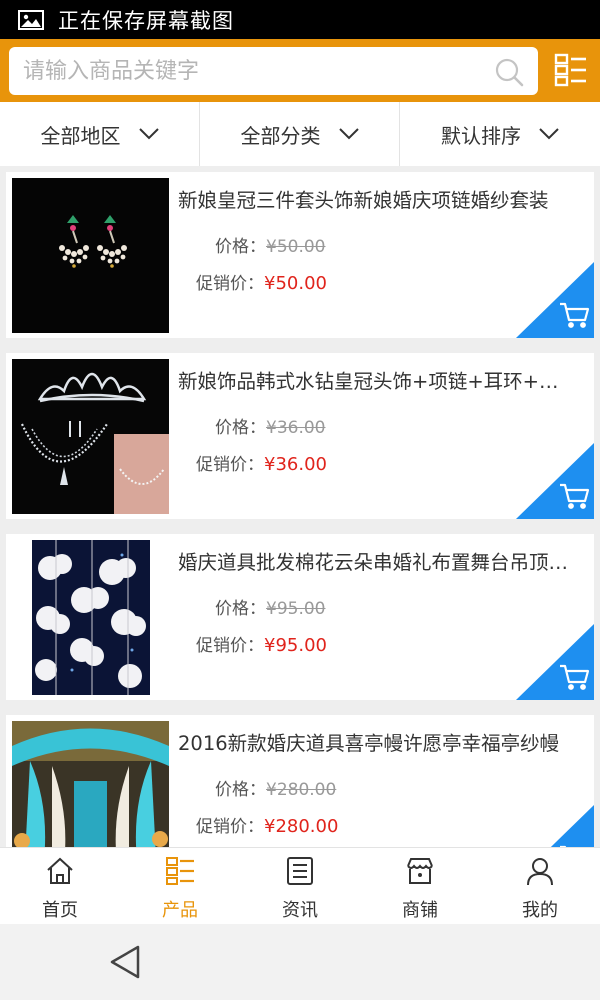  What do you see at coordinates (378, 379) in the screenshot?
I see `product-title: 新娘饰品韩式水钻皇冠头饰+项链+耳环+三件套` at bounding box center [378, 379].